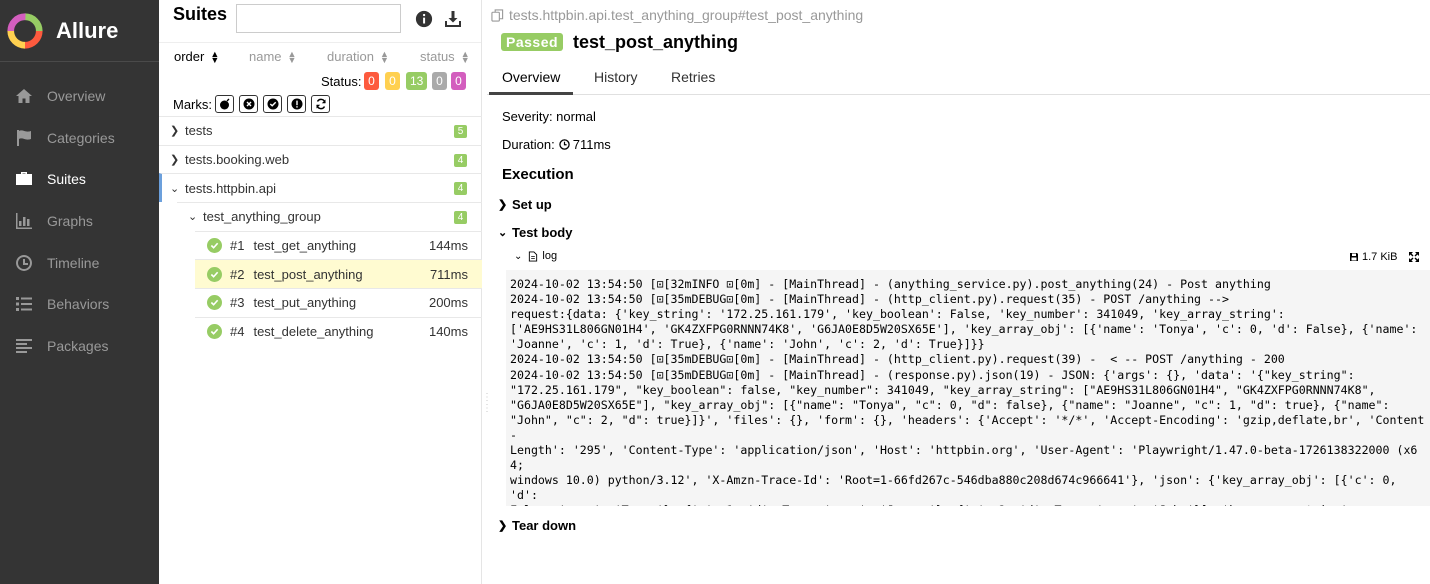  I want to click on test-name: test_delete_anything, so click(313, 332).